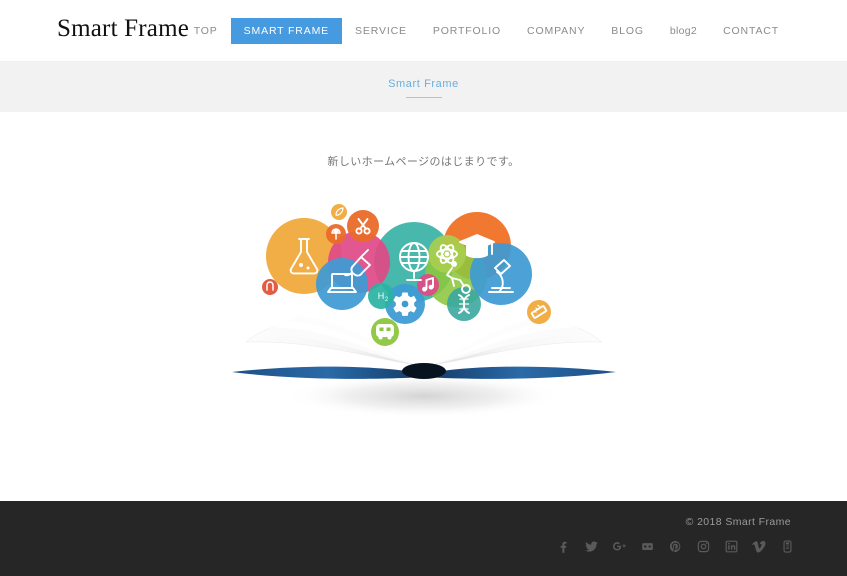  What do you see at coordinates (627, 31) in the screenshot?
I see `nav-item-blog: BLOG` at bounding box center [627, 31].